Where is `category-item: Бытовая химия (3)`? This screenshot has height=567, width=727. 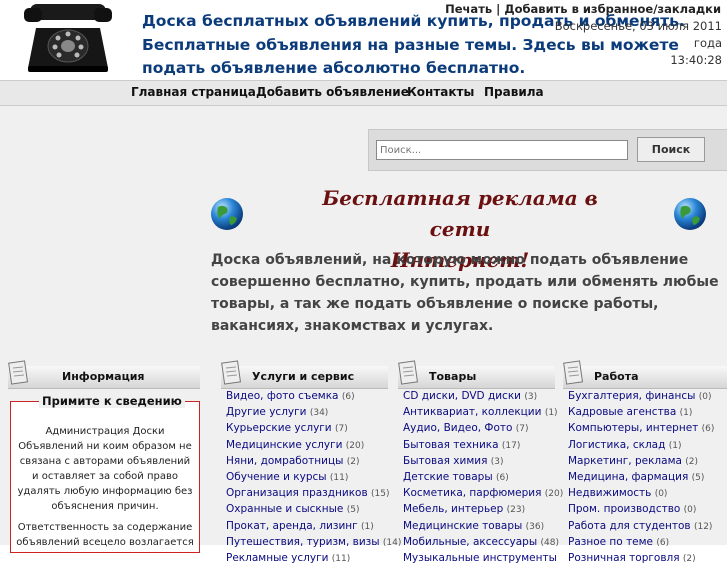 category-item: Бытовая химия (3) is located at coordinates (483, 462).